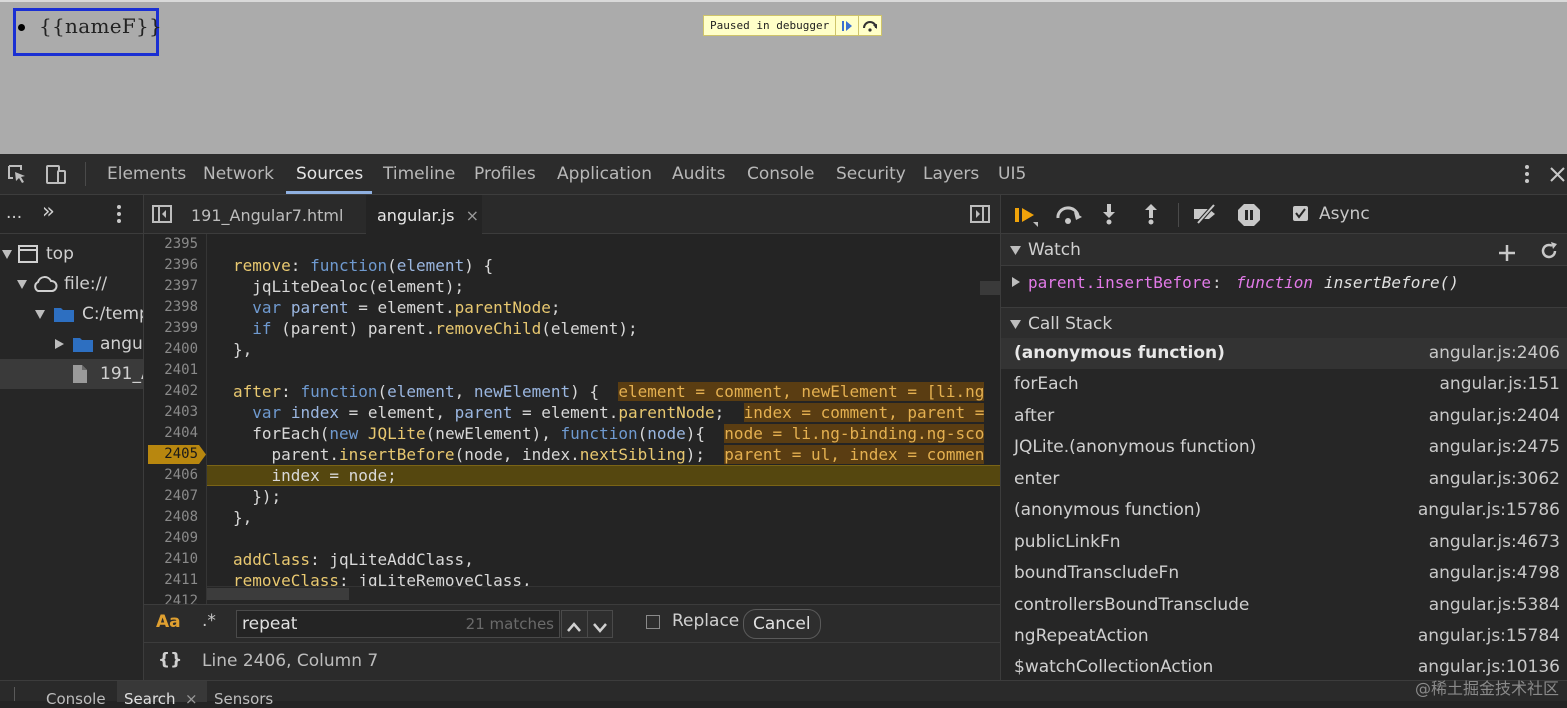 The height and width of the screenshot is (708, 1567). Describe the element at coordinates (1494, 573) in the screenshot. I see `frame-location: angular.js:4798` at that location.